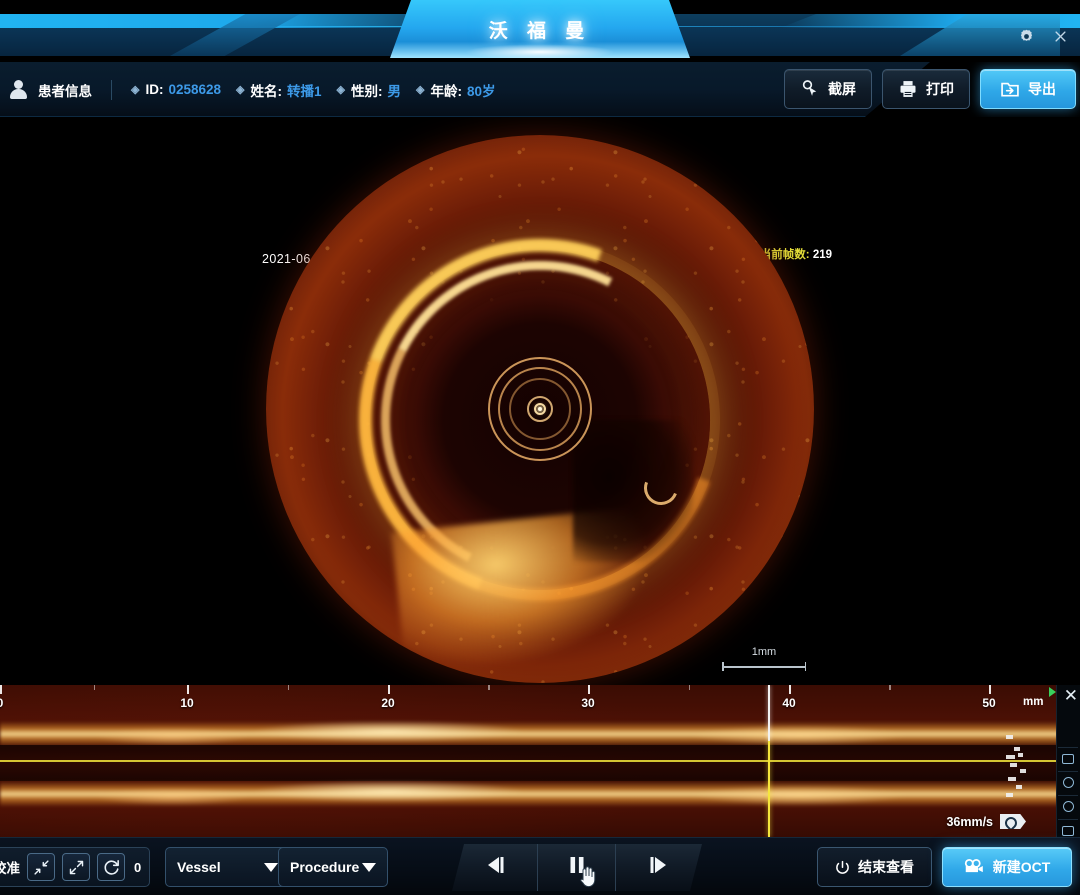 The width and height of the screenshot is (1080, 895). What do you see at coordinates (1010, 89) in the screenshot?
I see `export-icon` at bounding box center [1010, 89].